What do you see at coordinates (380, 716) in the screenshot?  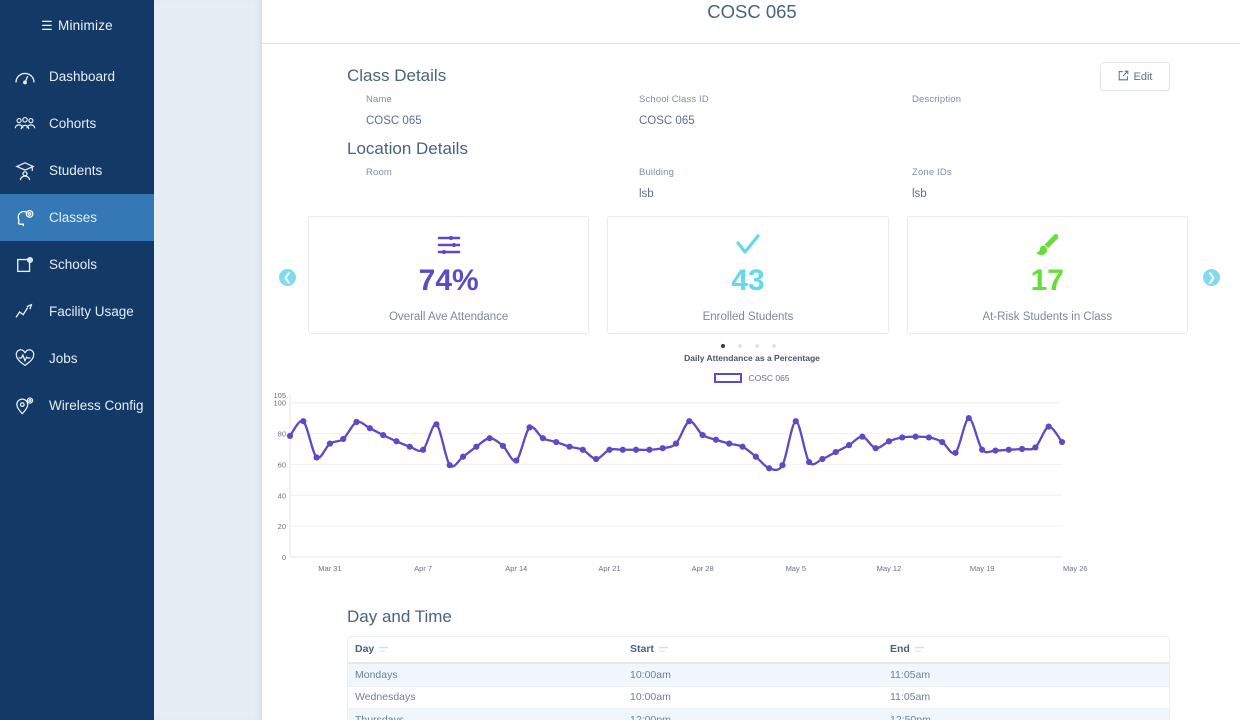 I see `cell-day: Thursdays` at bounding box center [380, 716].